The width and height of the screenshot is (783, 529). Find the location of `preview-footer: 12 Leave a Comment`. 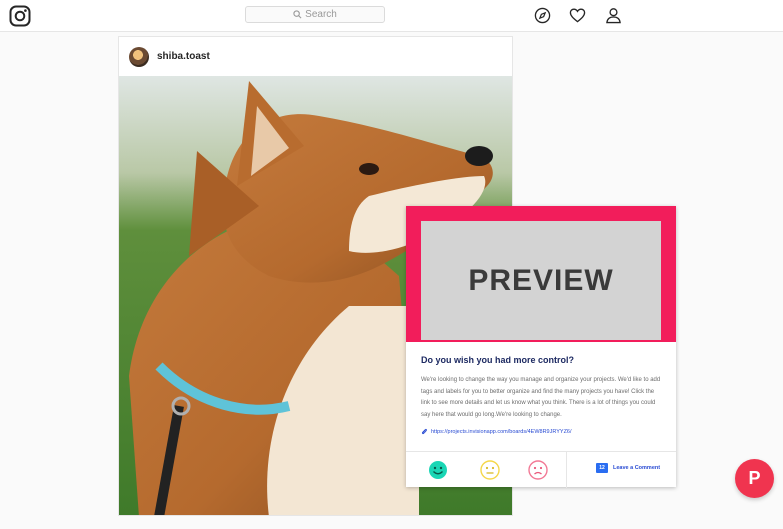

preview-footer: 12 Leave a Comment is located at coordinates (541, 469).